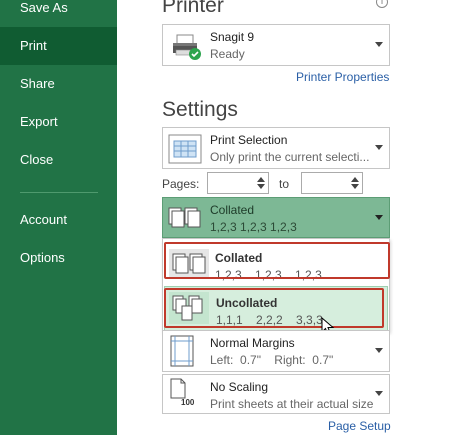 The width and height of the screenshot is (451, 435). I want to click on sidebar-divider, so click(59, 192).